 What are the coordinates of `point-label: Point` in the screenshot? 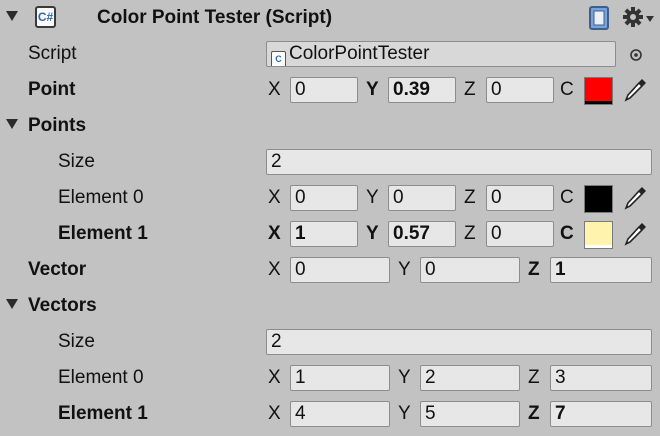 It's located at (52, 89).